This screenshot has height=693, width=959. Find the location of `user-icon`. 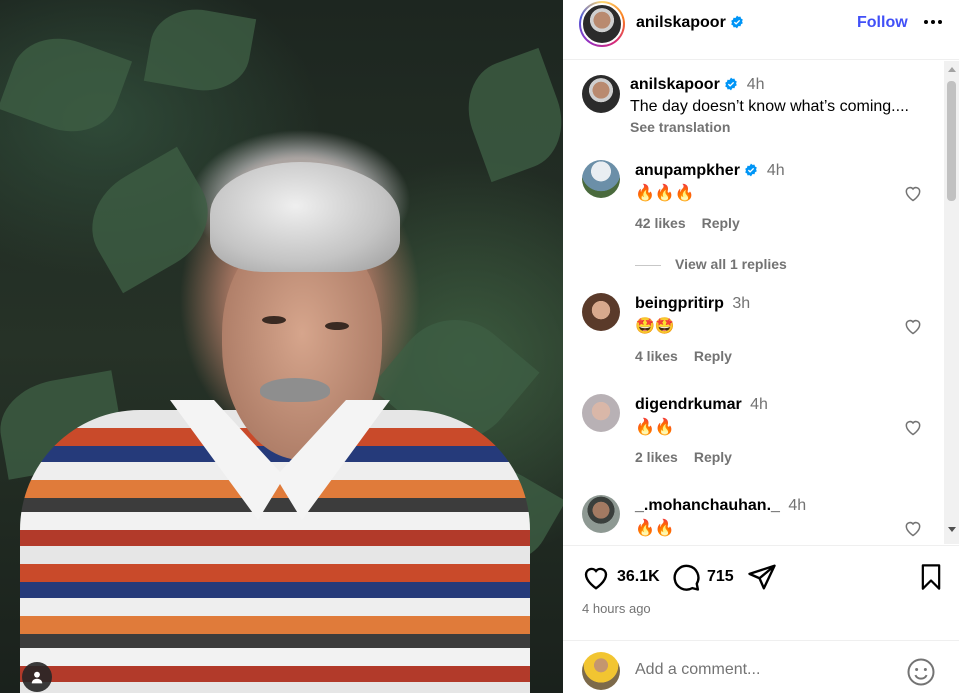

user-icon is located at coordinates (37, 677).